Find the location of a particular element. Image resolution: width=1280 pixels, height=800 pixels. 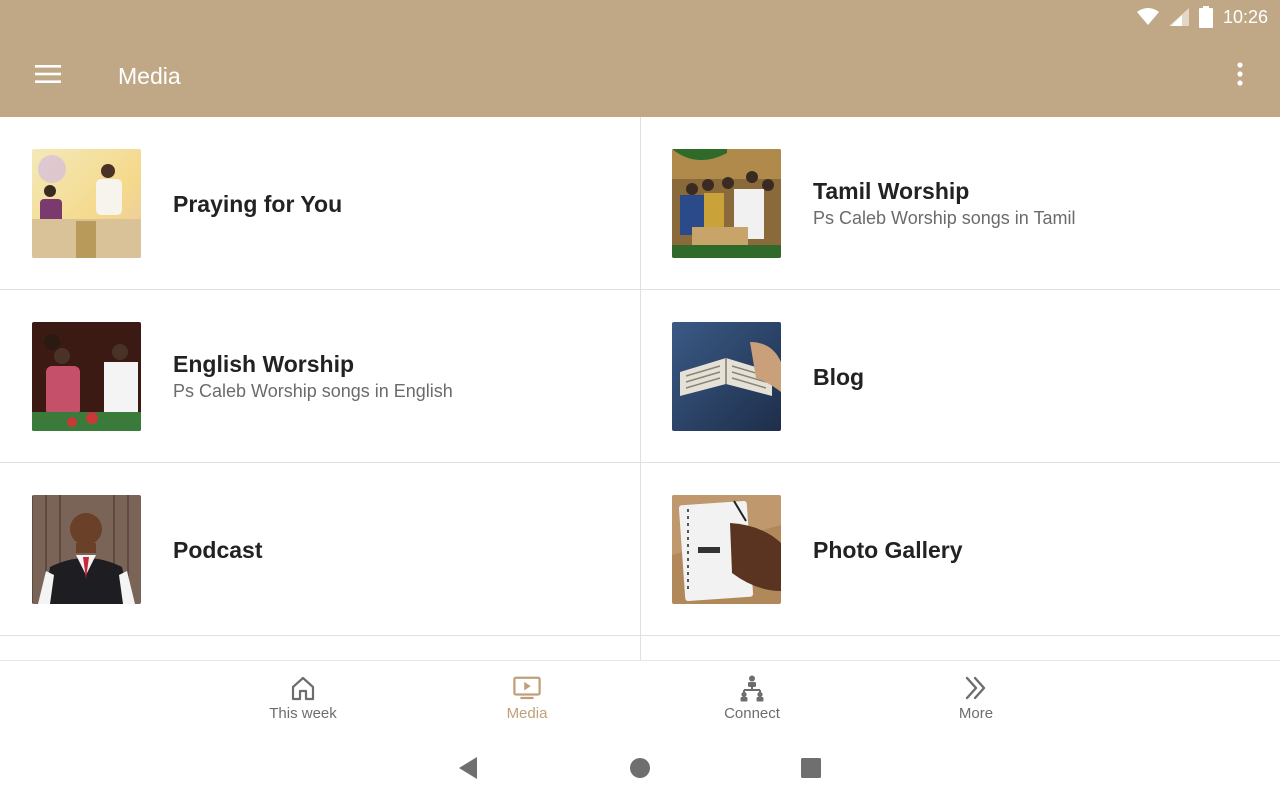

double-chevron-right-icon is located at coordinates (976, 688).